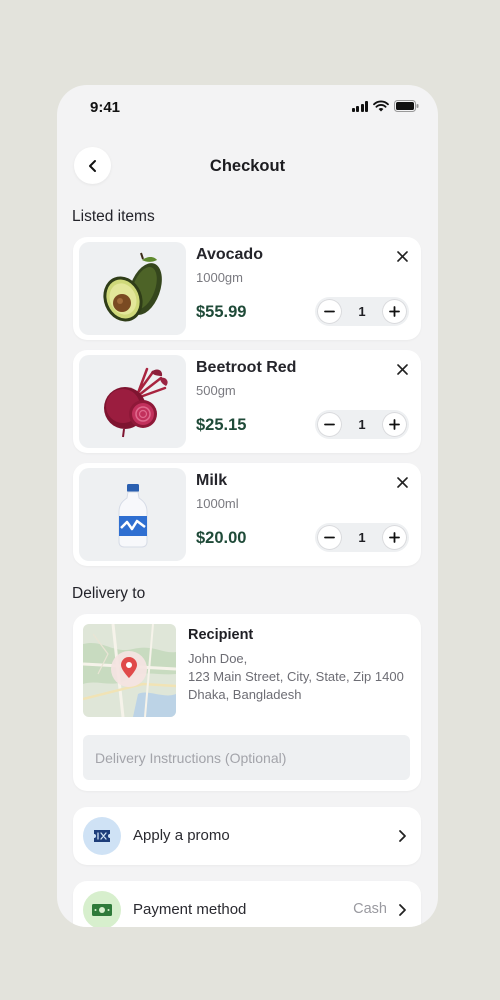 Image resolution: width=500 pixels, height=1000 pixels. Describe the element at coordinates (246, 757) in the screenshot. I see `delivery-instructions-input` at that location.